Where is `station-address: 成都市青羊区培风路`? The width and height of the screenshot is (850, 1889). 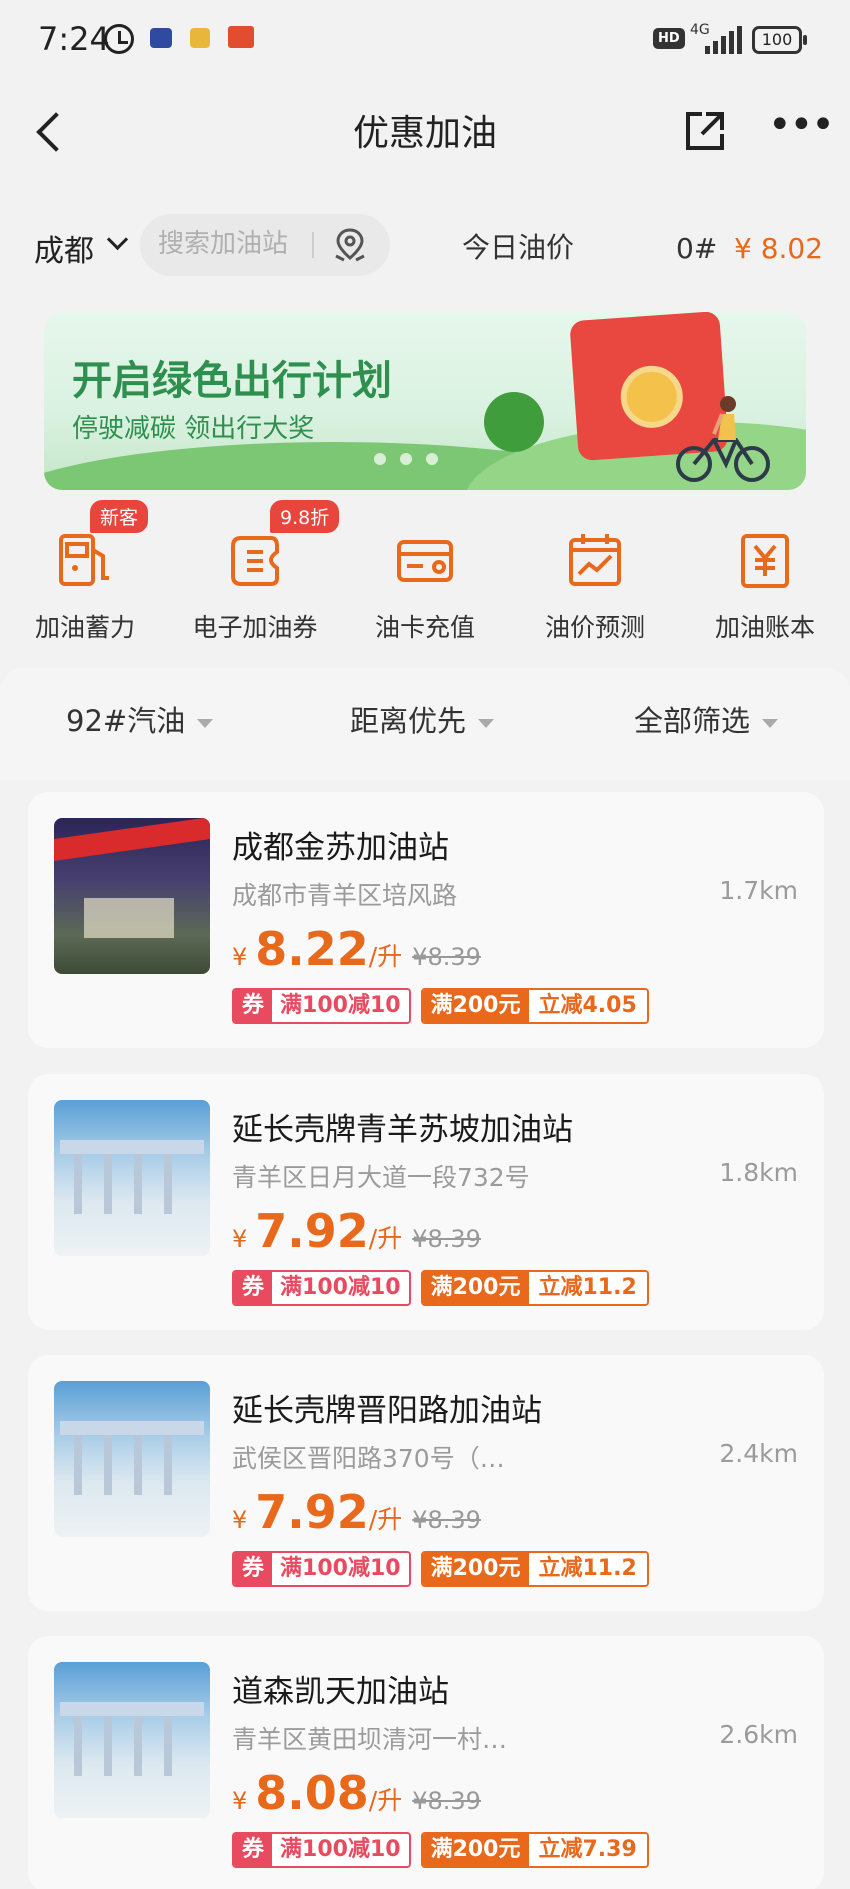
station-address: 成都市青羊区培风路 is located at coordinates (345, 895).